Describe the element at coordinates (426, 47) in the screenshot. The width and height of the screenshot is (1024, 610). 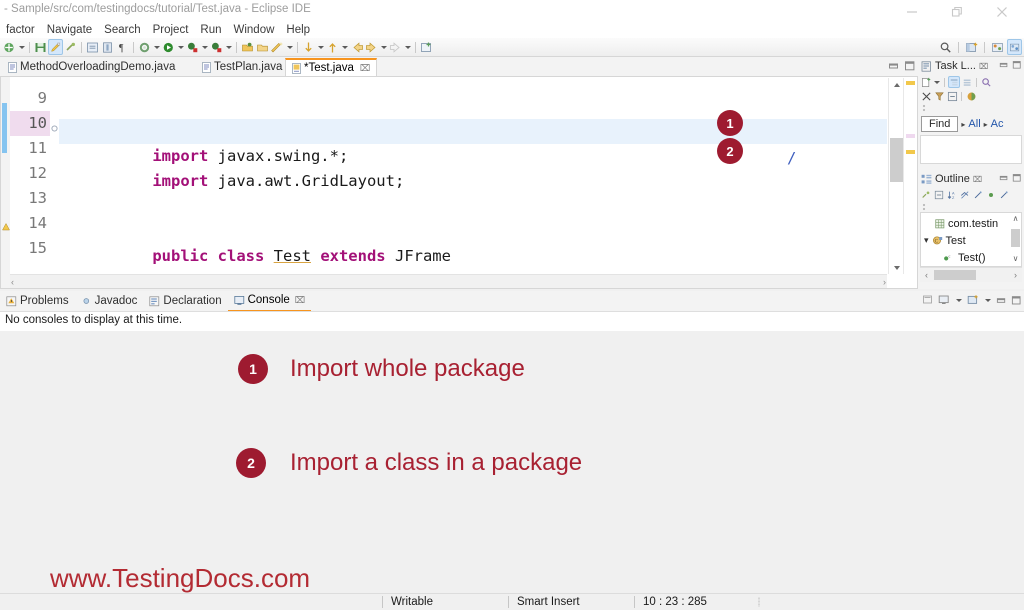
I see `new-window-icon` at that location.